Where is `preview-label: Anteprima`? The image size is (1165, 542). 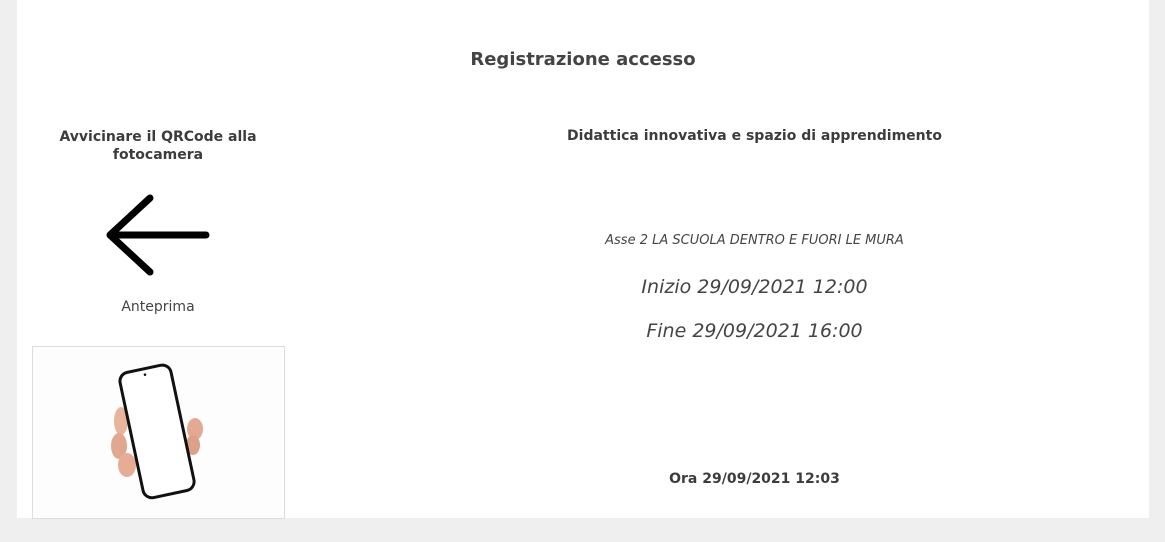
preview-label: Anteprima is located at coordinates (158, 307).